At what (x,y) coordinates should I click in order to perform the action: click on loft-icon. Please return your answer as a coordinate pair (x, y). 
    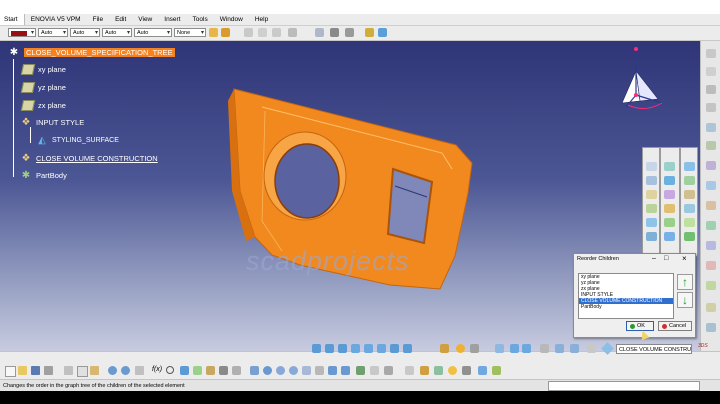
    Looking at the image, I should click on (711, 165).